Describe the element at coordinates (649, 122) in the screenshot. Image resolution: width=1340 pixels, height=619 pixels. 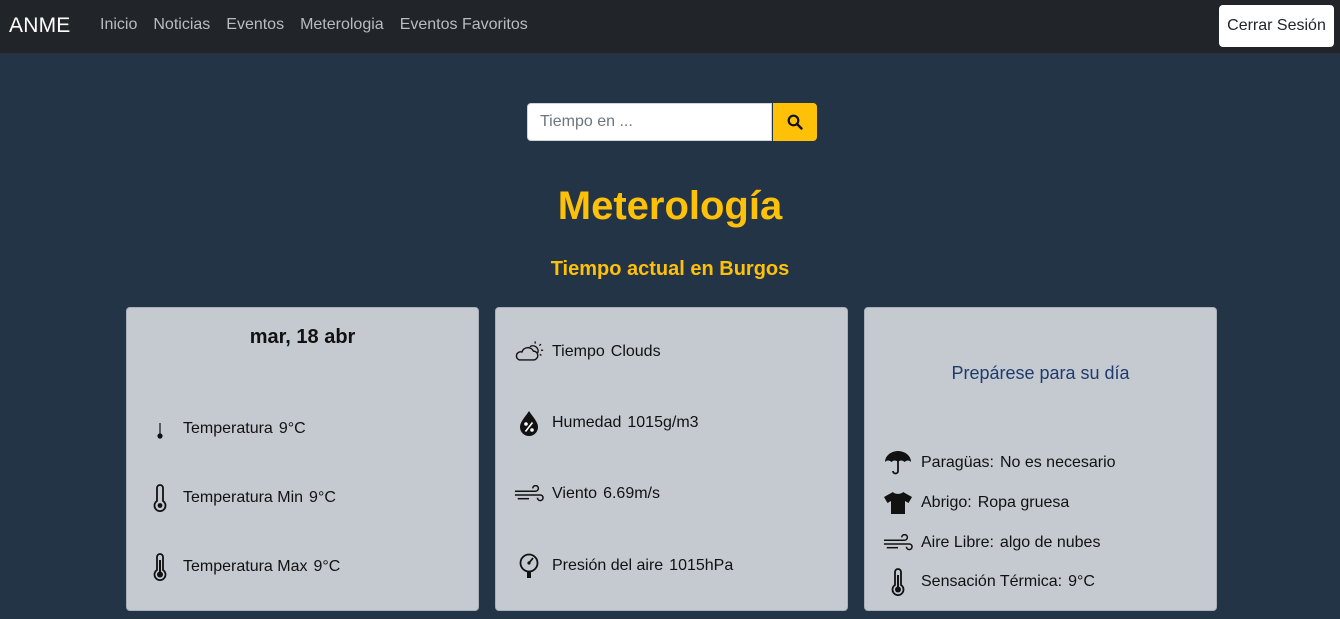
I see `search-input` at that location.